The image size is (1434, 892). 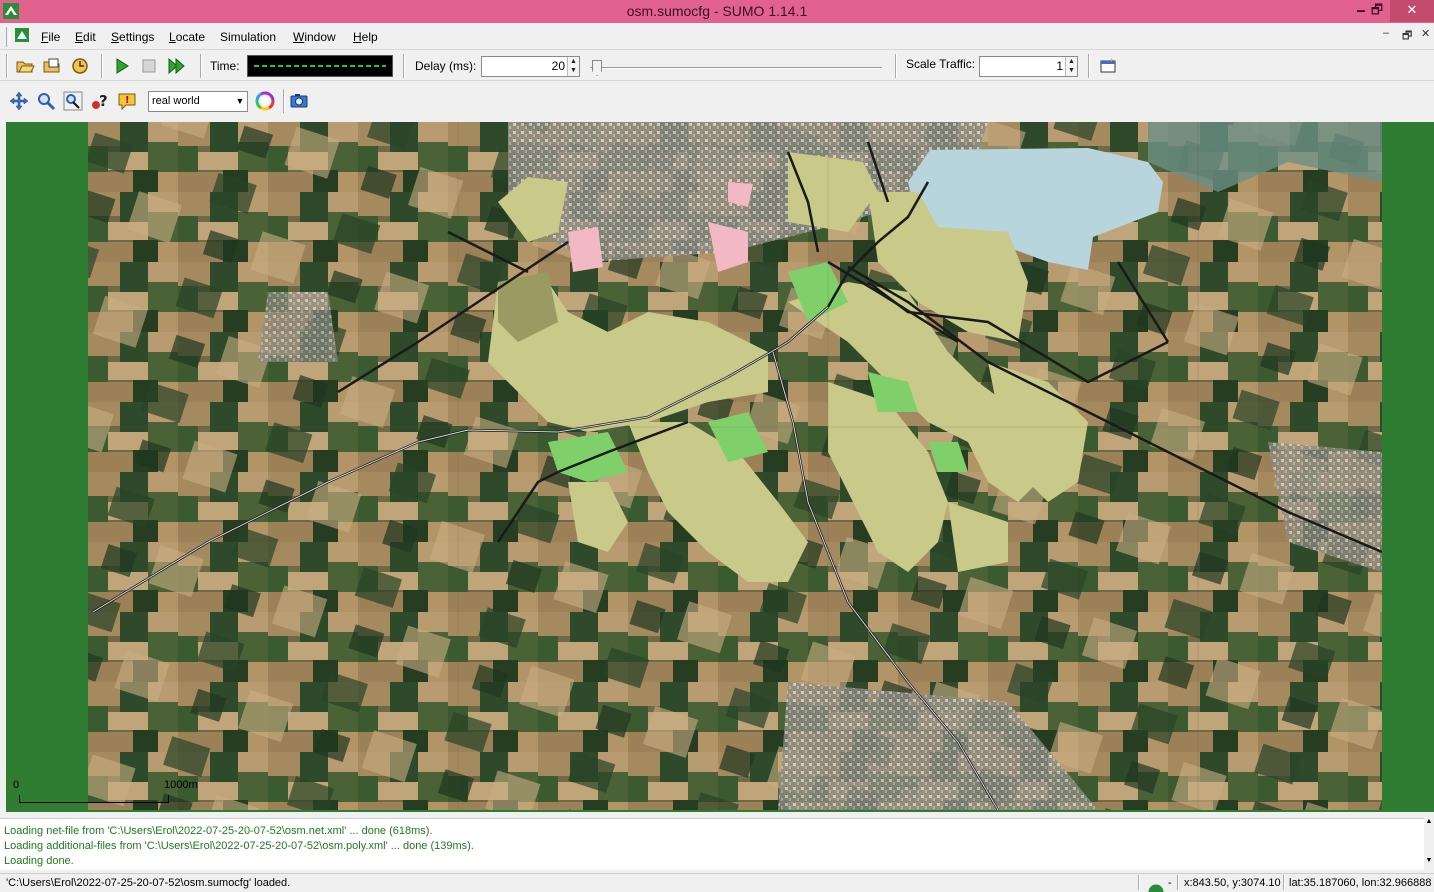 I want to click on delay-slider, so click(x=736, y=67).